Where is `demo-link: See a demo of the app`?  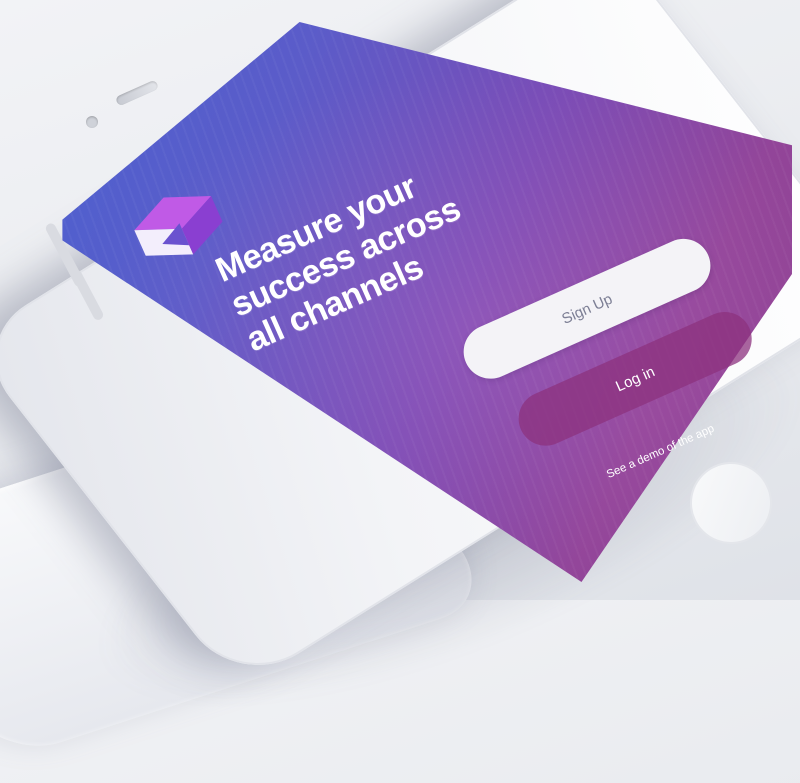
demo-link: See a demo of the app is located at coordinates (660, 452).